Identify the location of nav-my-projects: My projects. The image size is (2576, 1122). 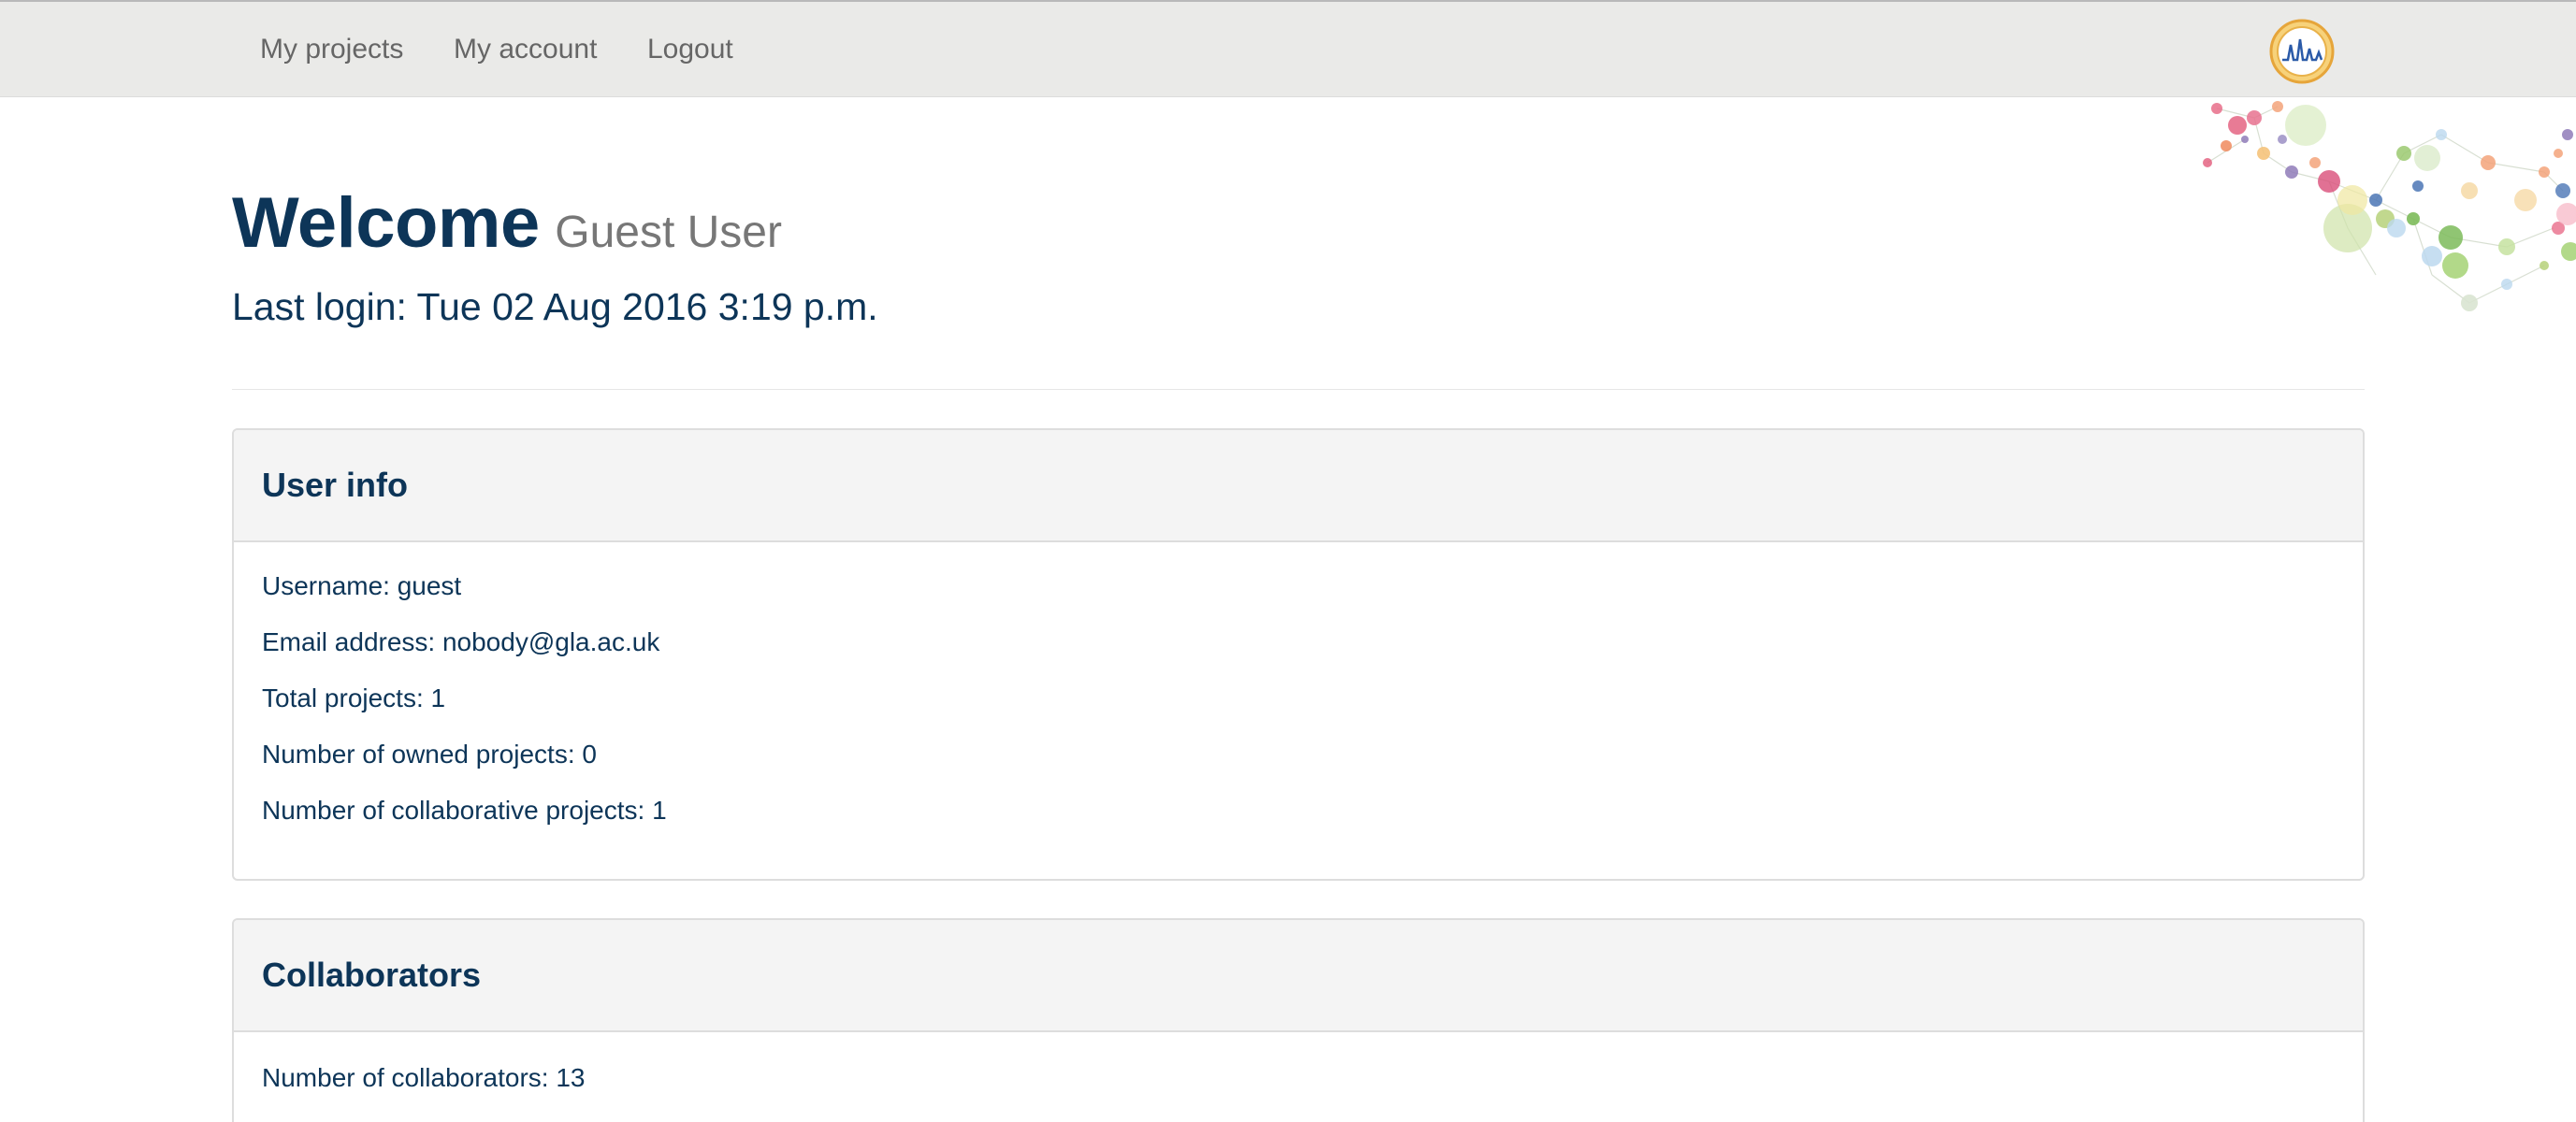
(331, 50).